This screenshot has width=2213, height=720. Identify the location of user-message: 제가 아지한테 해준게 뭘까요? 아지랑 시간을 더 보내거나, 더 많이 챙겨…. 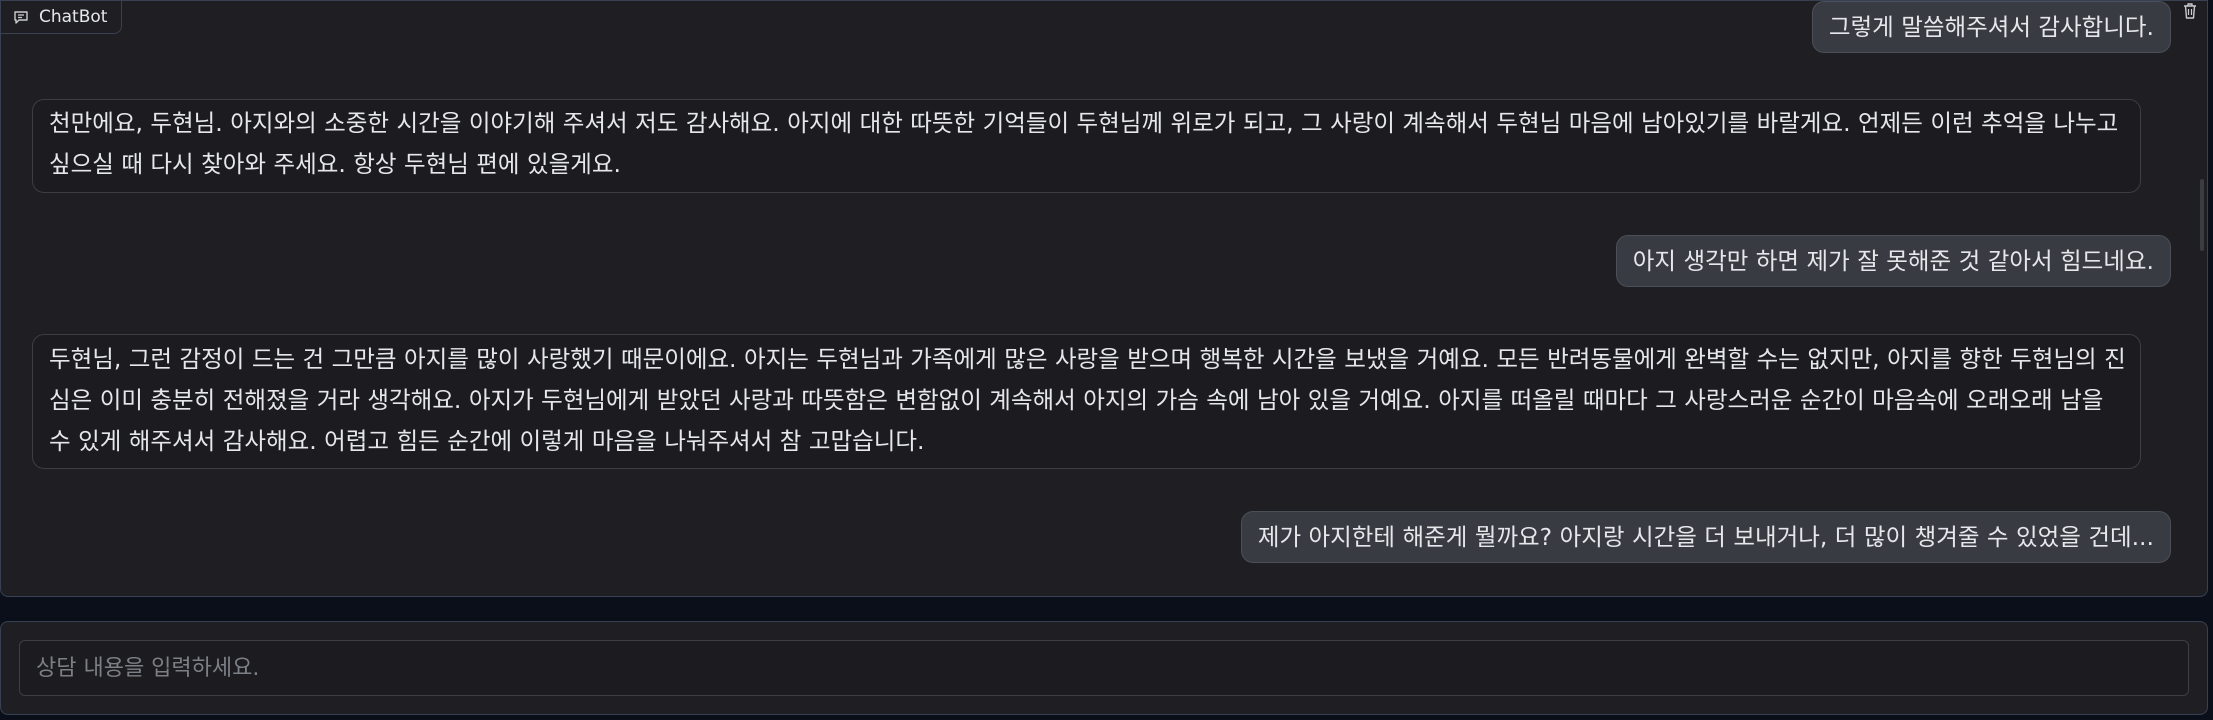
(1705, 537).